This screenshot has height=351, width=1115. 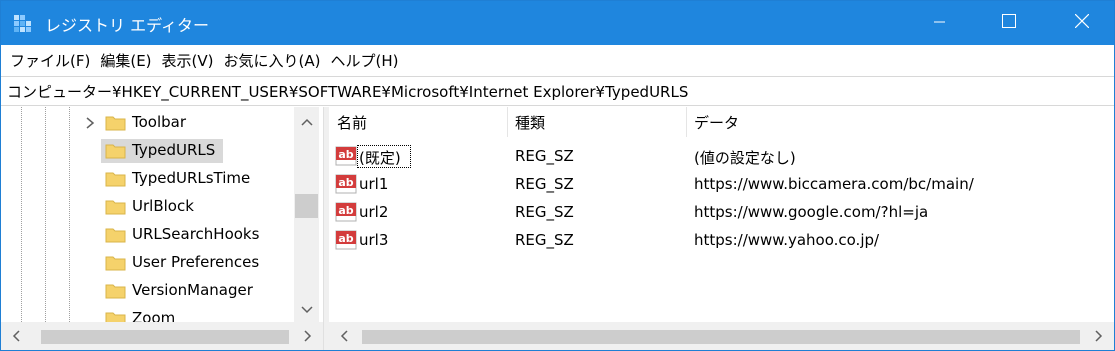 I want to click on tree-item-urlsearchhooks: URLSearchHooks, so click(x=147, y=235).